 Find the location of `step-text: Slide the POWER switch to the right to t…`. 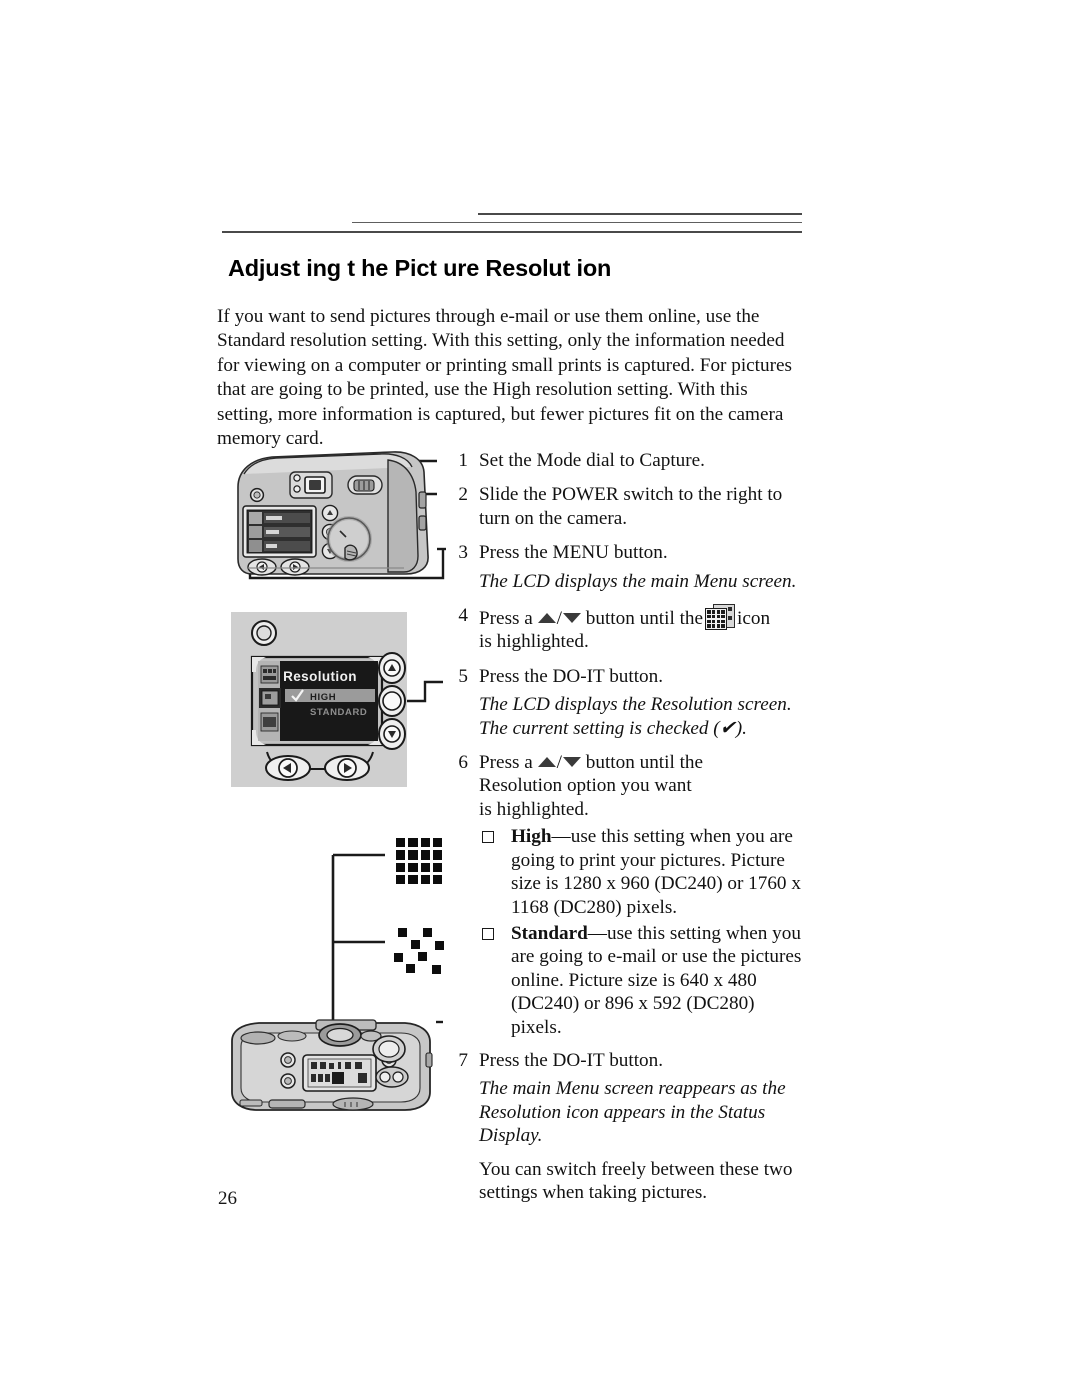

step-text: Slide the POWER switch to the right to t… is located at coordinates (631, 506).